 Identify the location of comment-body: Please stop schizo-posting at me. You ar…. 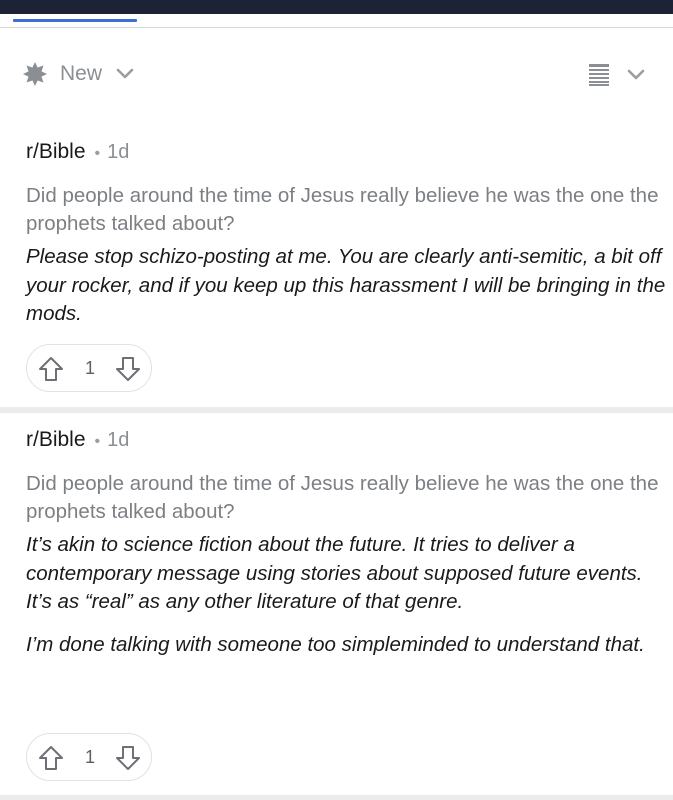
(346, 293).